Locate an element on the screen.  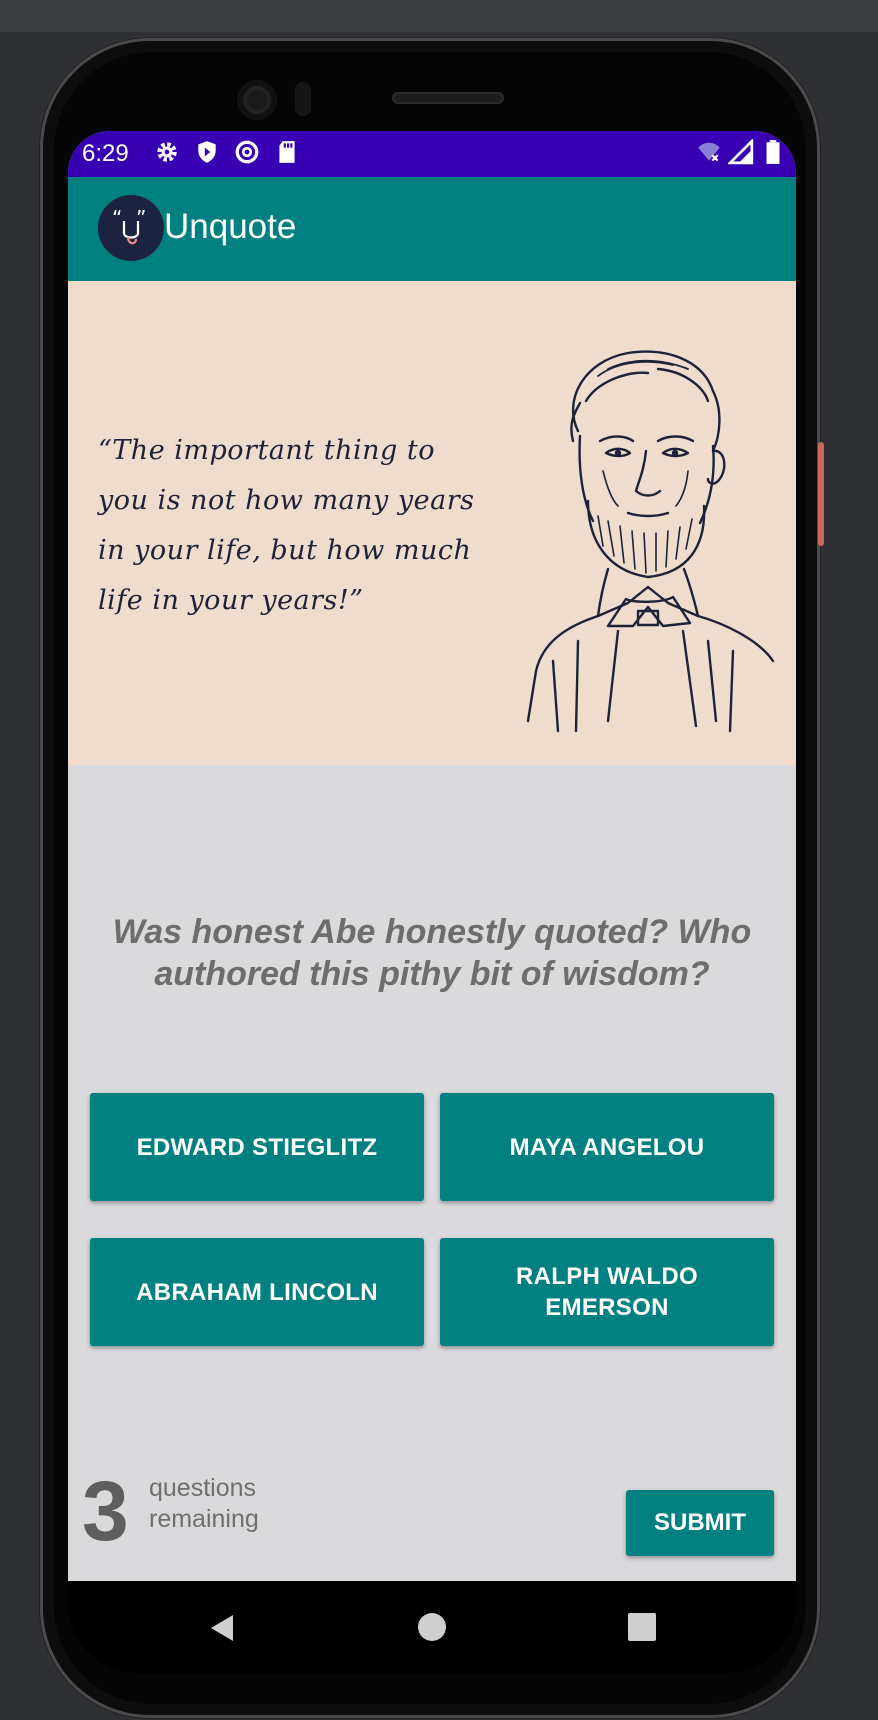
abraham-lincoln-portrait is located at coordinates (650, 541).